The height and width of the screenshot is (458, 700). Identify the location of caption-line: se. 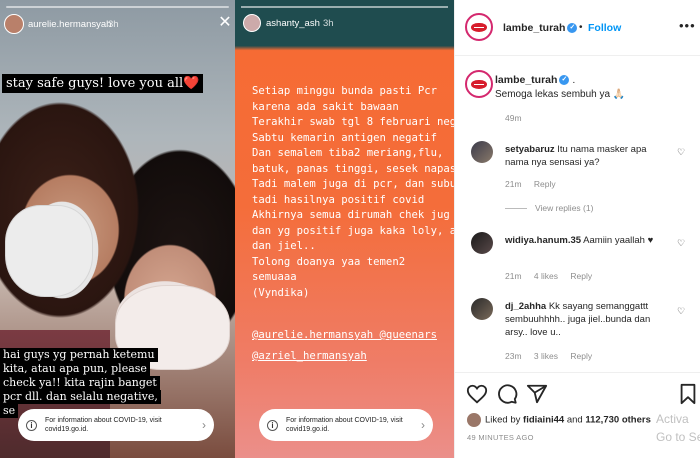
(9, 411).